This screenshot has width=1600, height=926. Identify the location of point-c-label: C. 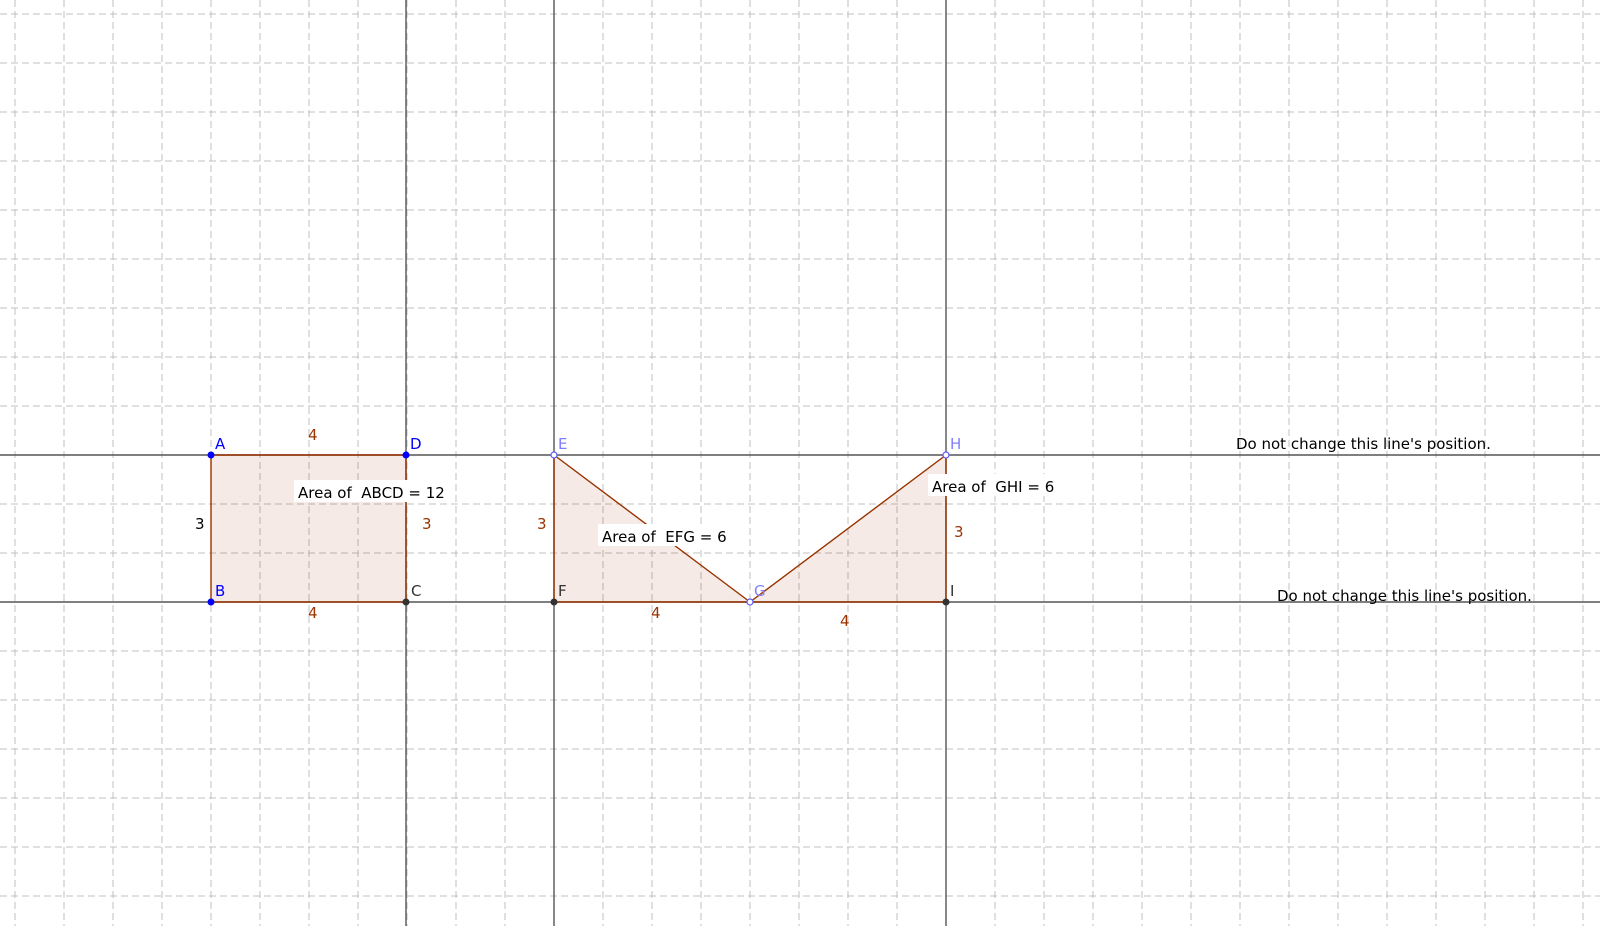
(416, 591).